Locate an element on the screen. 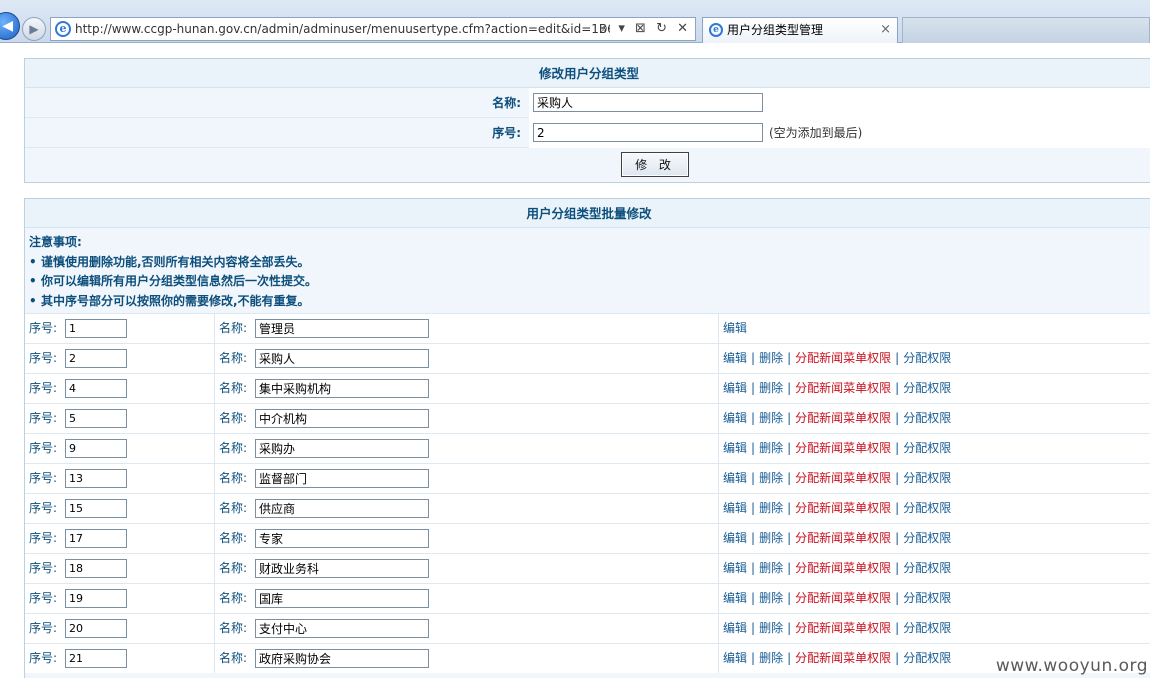 This screenshot has height=678, width=1150. name-row: 名称: is located at coordinates (587, 103).